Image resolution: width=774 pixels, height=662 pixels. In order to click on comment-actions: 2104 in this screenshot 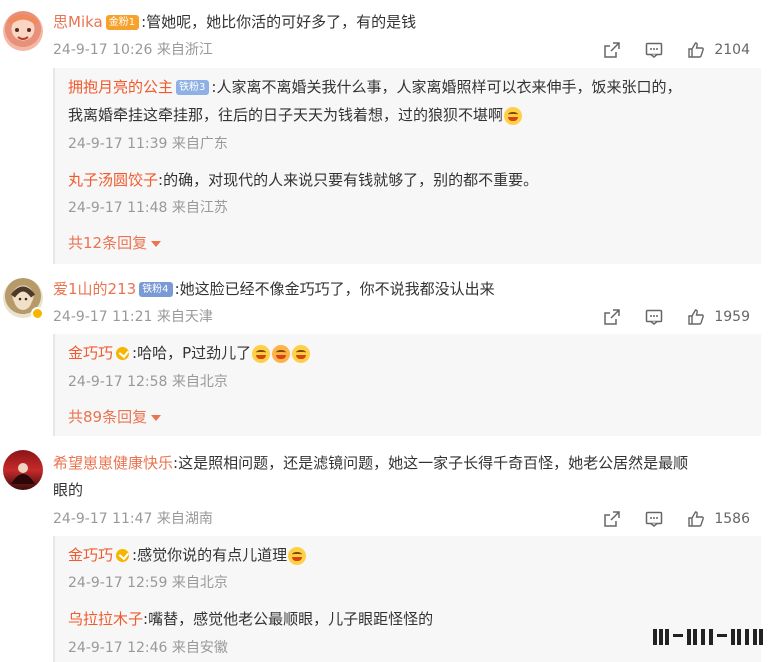, I will do `click(665, 50)`.